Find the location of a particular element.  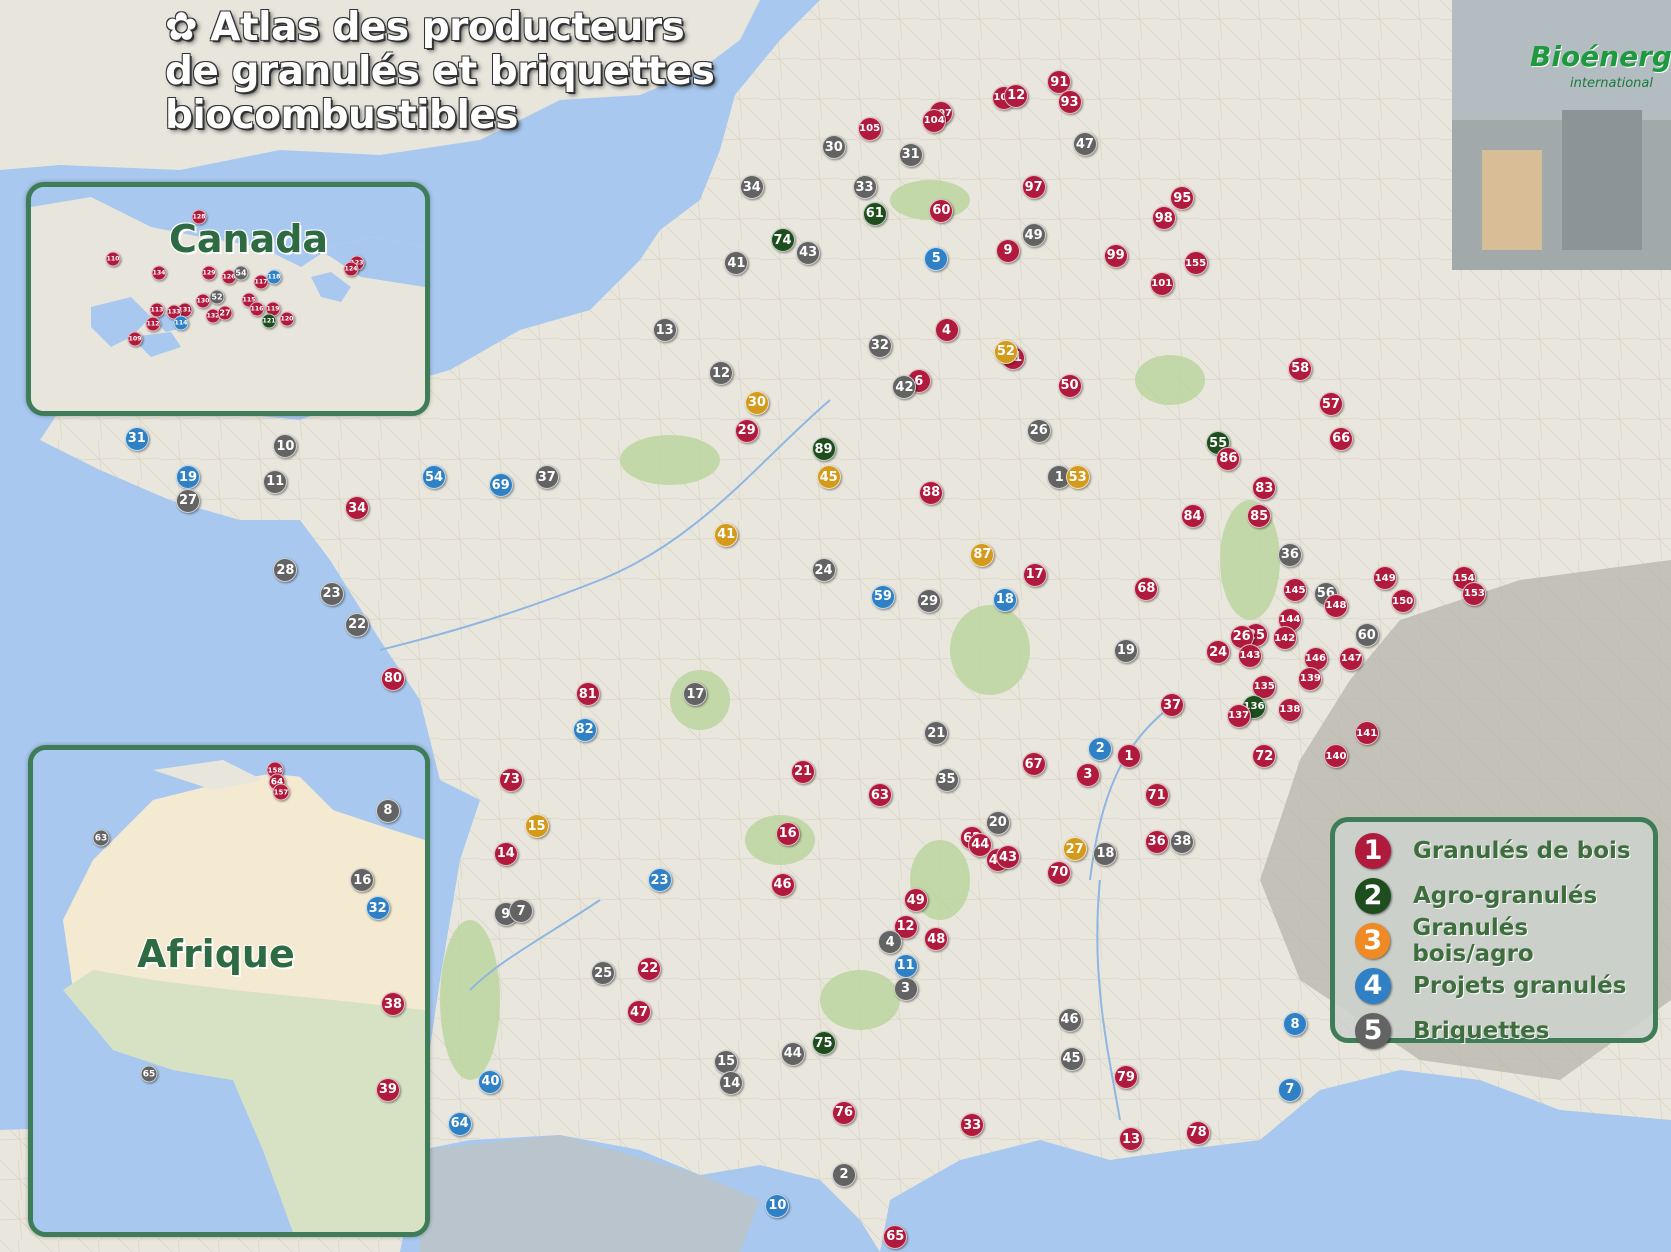

site-marker-briquette: 44 is located at coordinates (792, 1053).